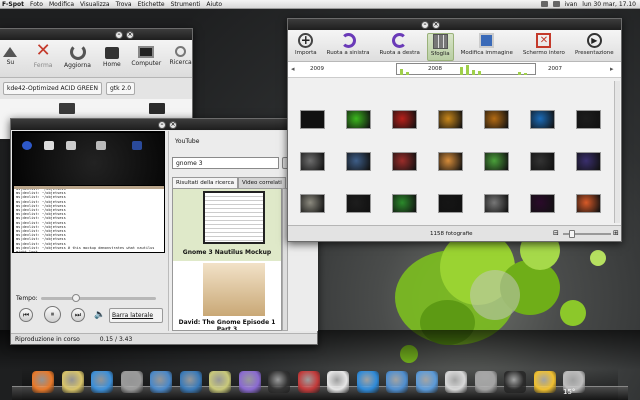 The height and width of the screenshot is (400, 640). What do you see at coordinates (348, 47) in the screenshot?
I see `rotate-left-button: Ruota a sinistra` at bounding box center [348, 47].